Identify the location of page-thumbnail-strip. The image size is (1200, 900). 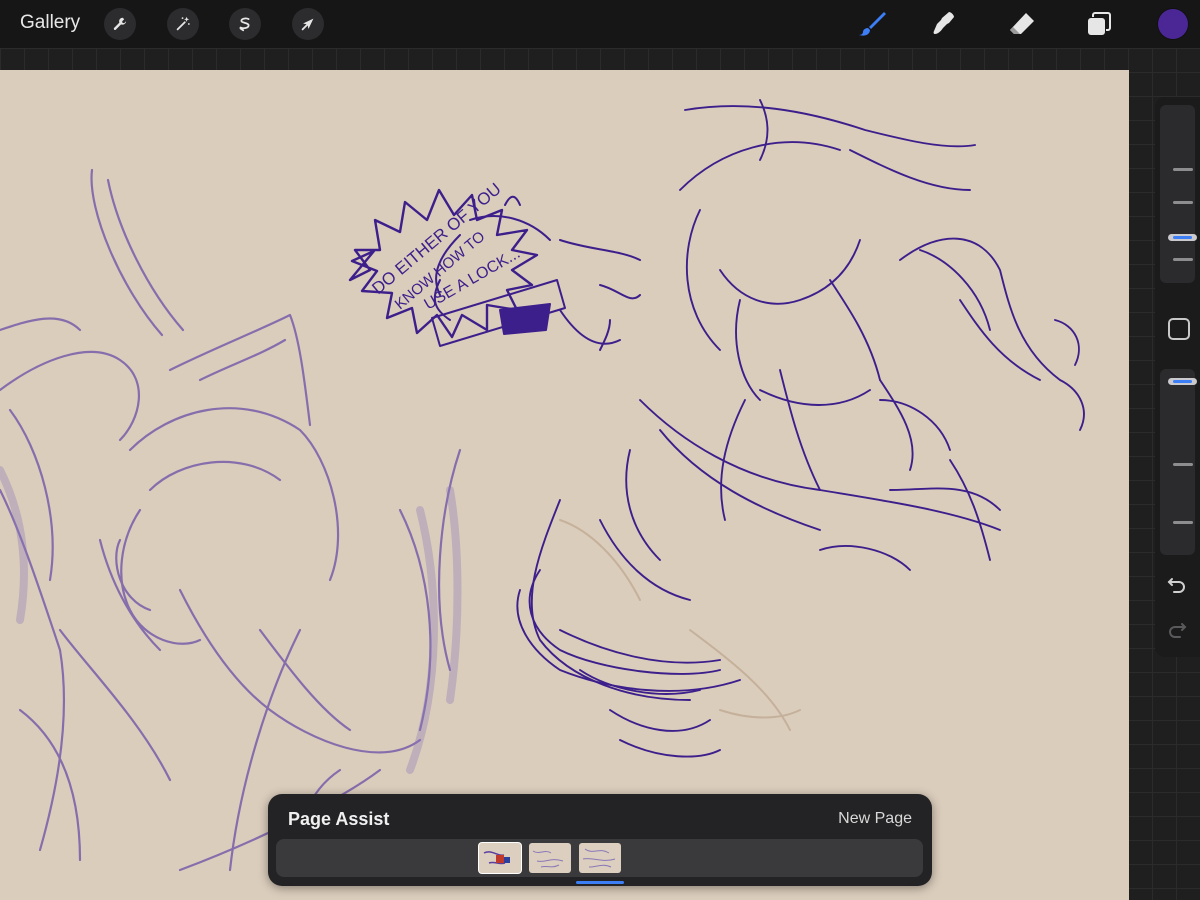
(599, 858).